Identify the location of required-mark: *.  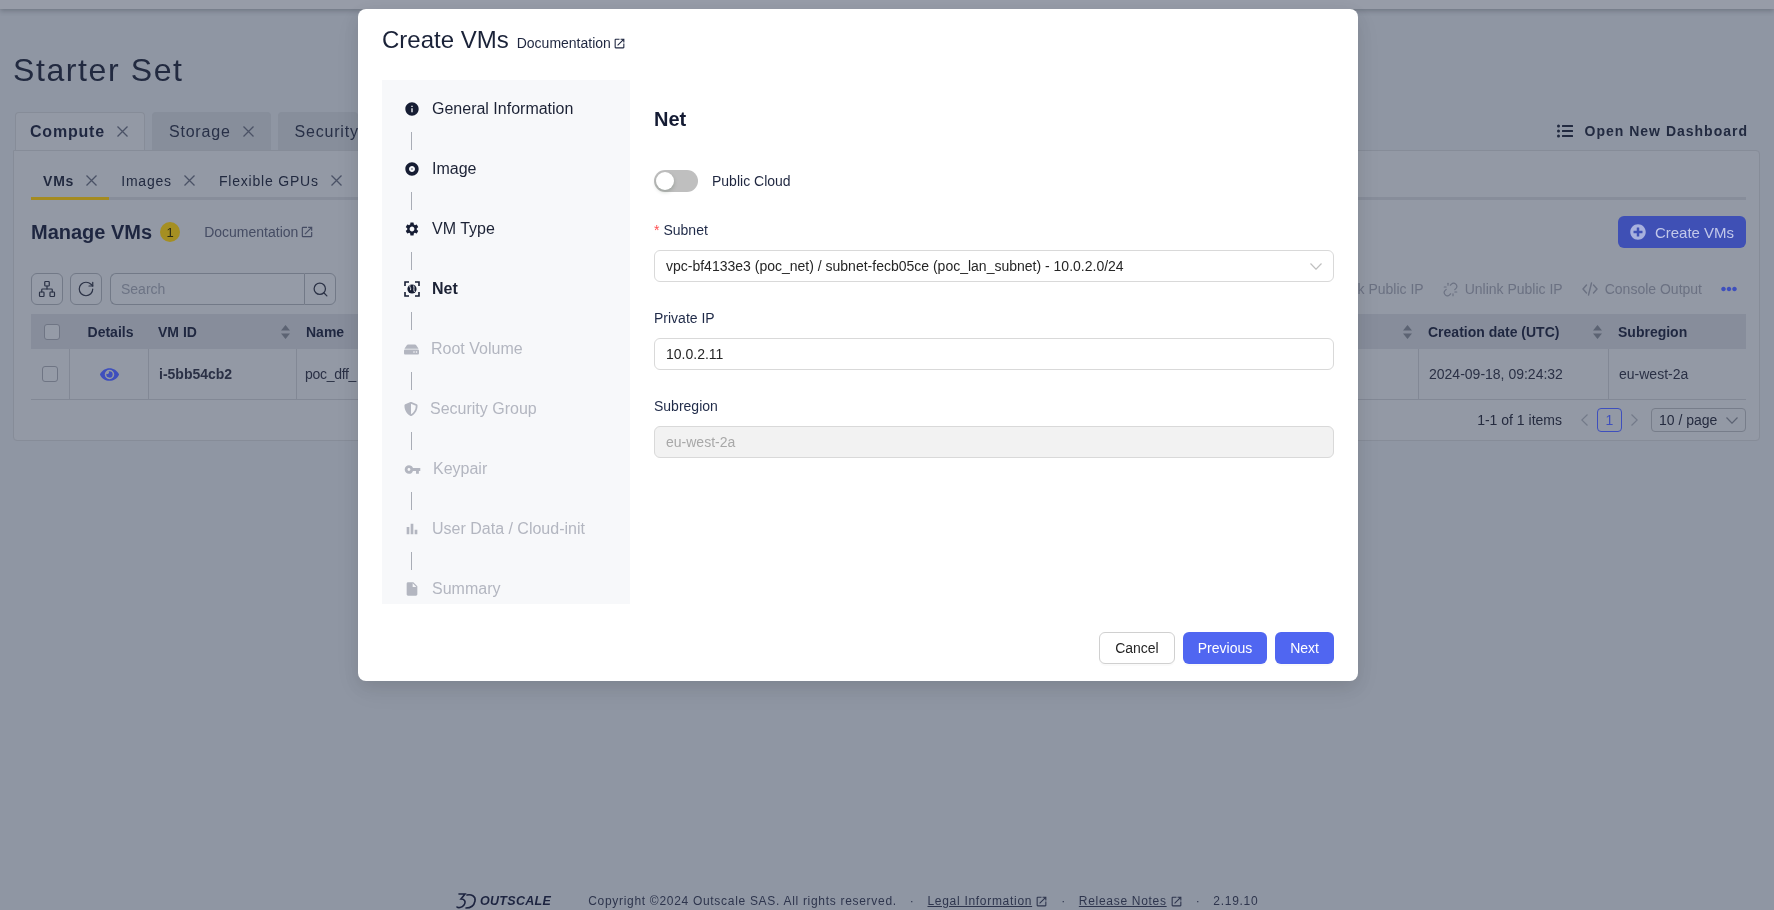
(657, 230).